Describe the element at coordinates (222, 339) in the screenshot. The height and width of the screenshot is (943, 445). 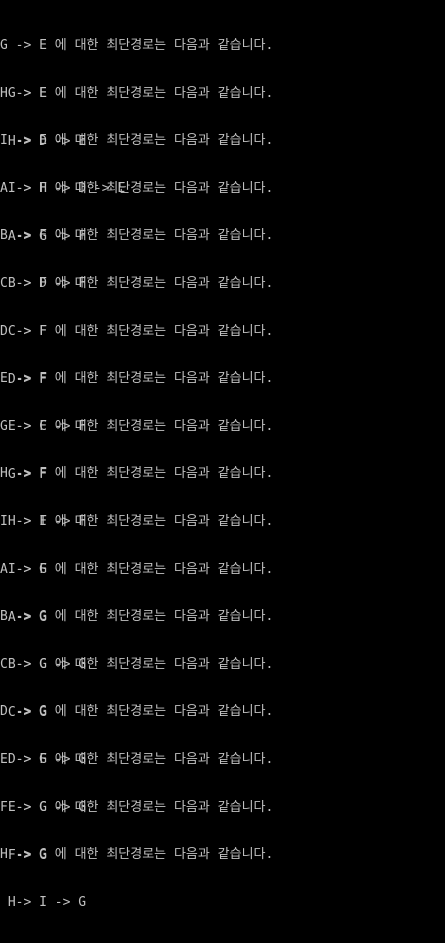
I see `output-block: D -> F 에 대한 최단경로는 다음과 같습니다. D-> F` at that location.